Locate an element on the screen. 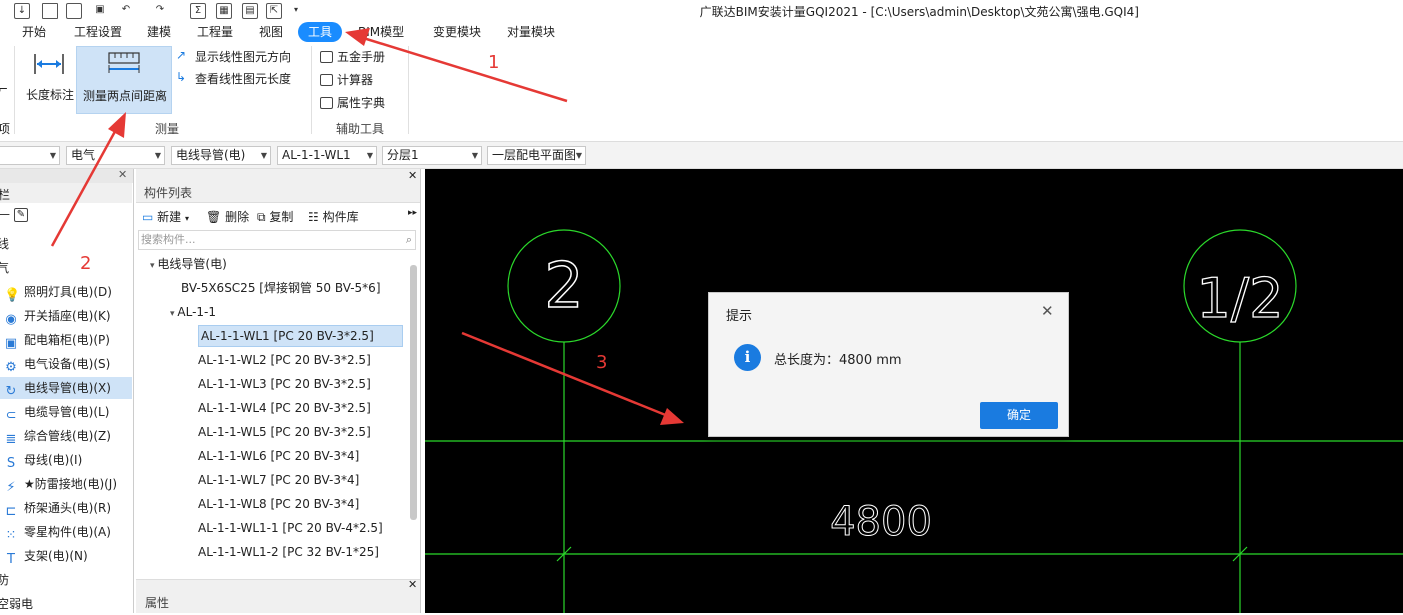  nav-panel-header: ✕ is located at coordinates (66, 175).